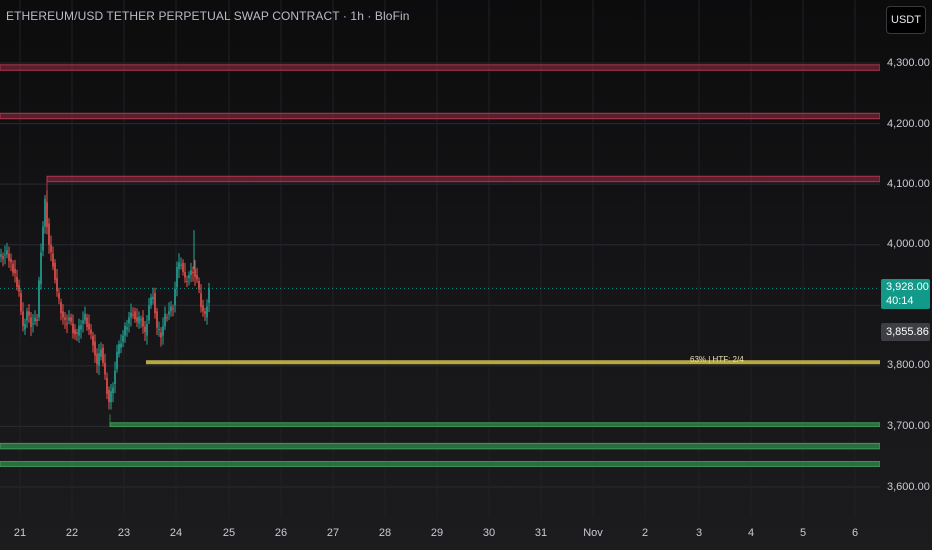  What do you see at coordinates (593, 533) in the screenshot?
I see `date-tick: Nov` at bounding box center [593, 533].